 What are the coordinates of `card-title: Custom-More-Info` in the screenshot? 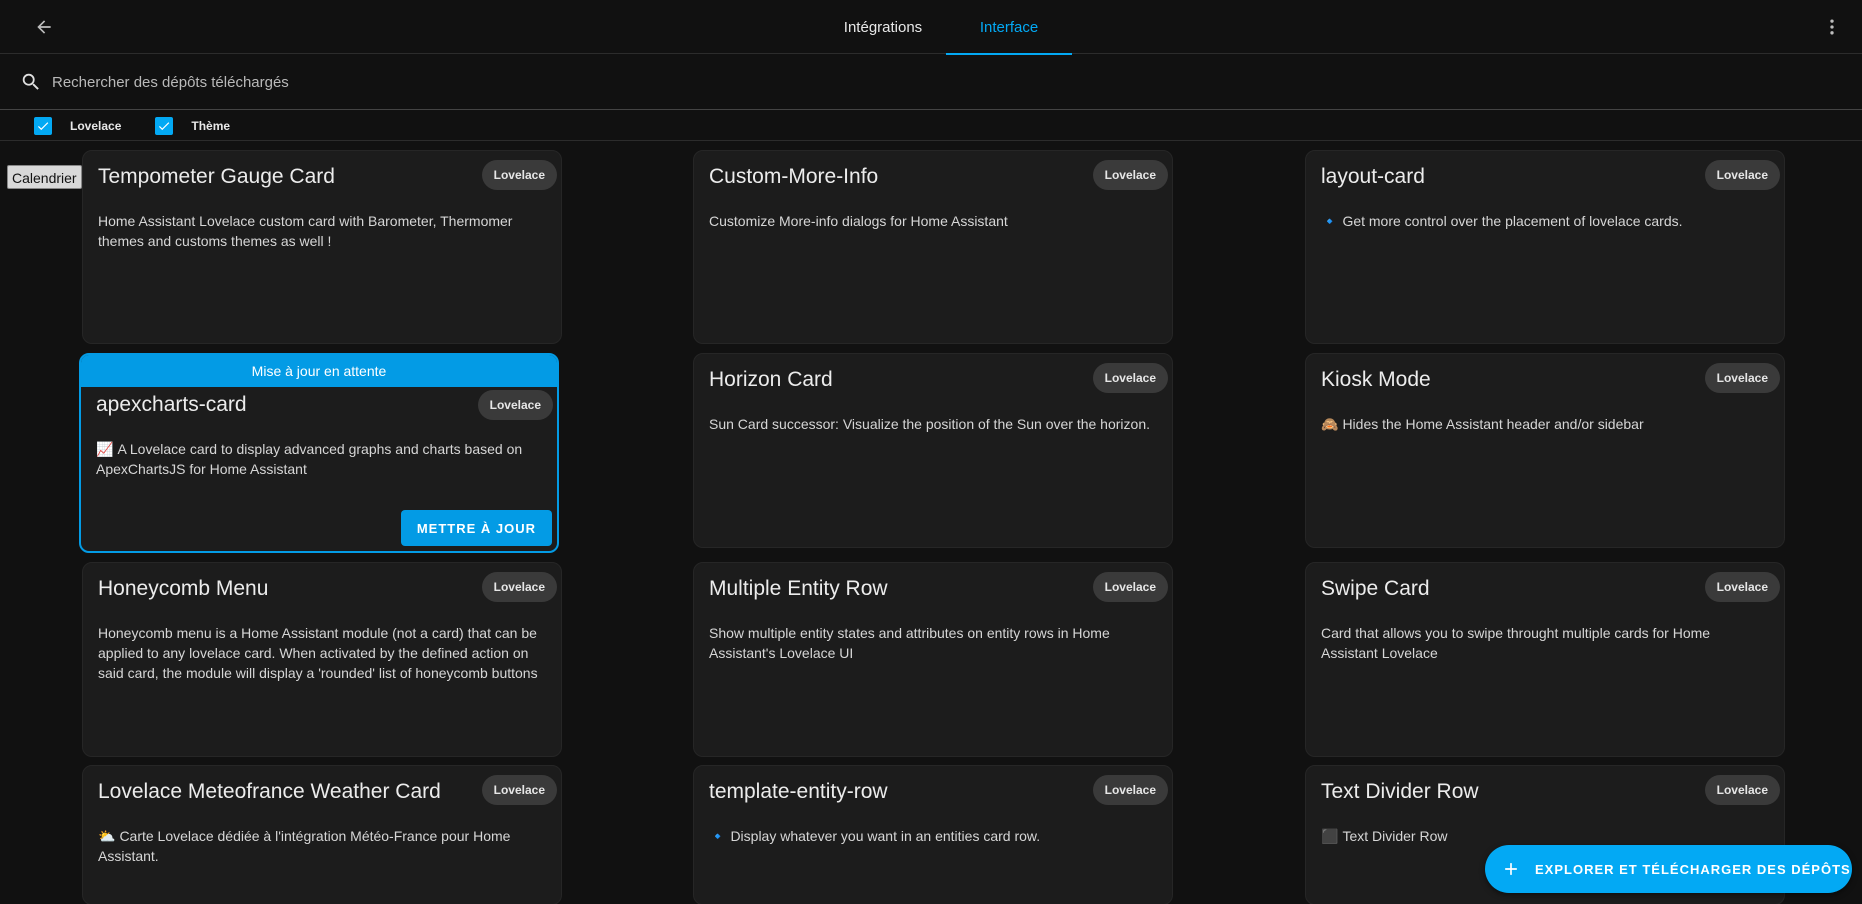 It's located at (794, 176).